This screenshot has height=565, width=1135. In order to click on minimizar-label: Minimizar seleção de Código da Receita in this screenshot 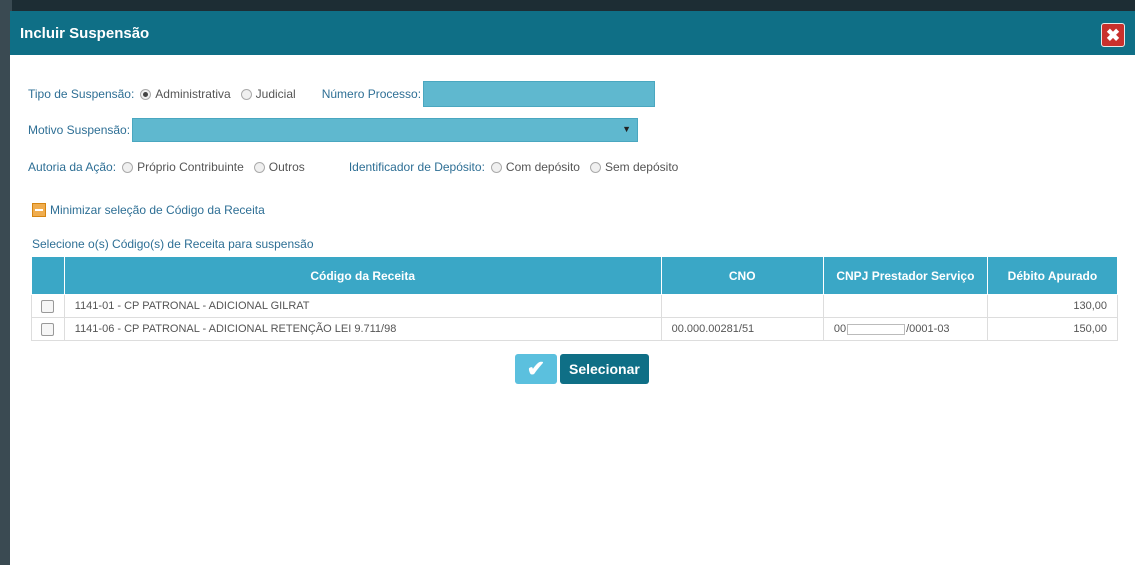, I will do `click(157, 210)`.